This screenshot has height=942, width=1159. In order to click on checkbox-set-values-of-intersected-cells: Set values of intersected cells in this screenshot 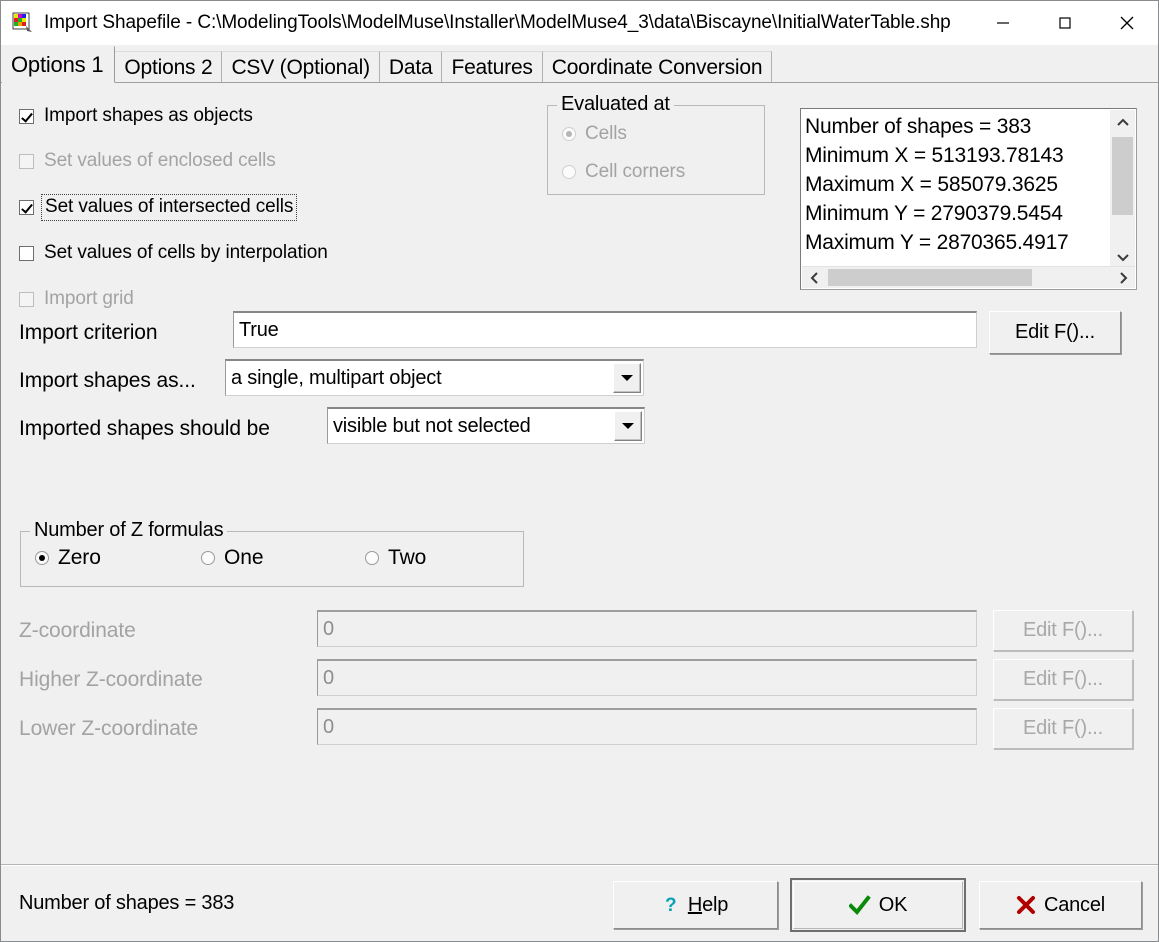, I will do `click(158, 207)`.